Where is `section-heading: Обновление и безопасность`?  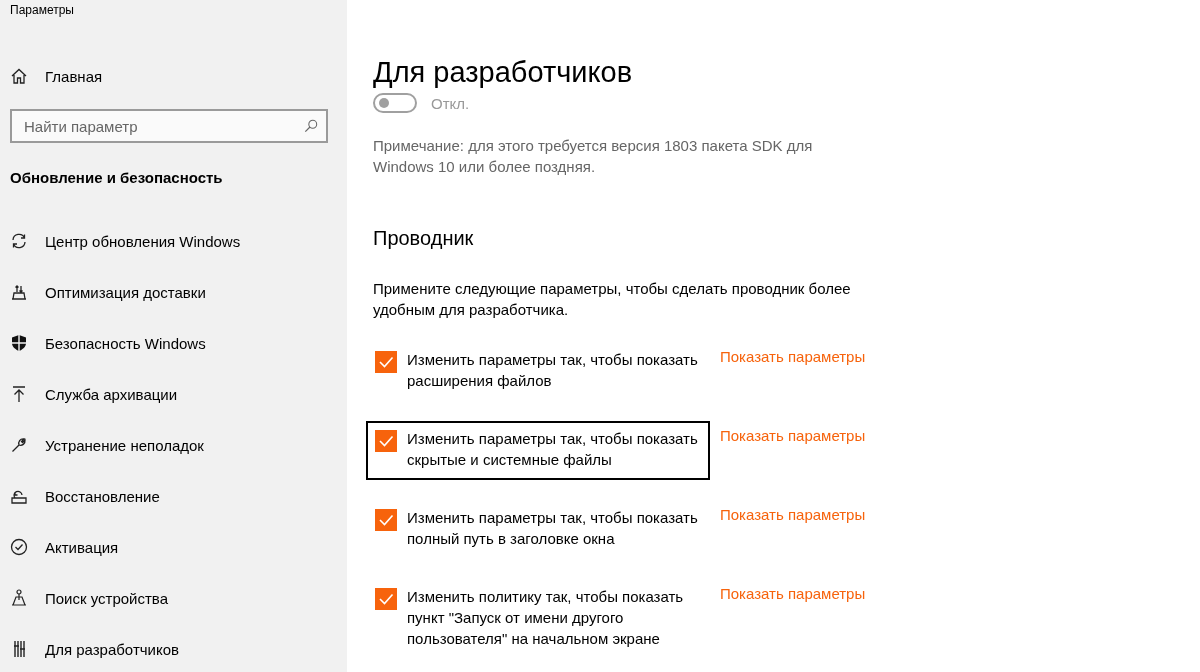 section-heading: Обновление и безопасность is located at coordinates (116, 177).